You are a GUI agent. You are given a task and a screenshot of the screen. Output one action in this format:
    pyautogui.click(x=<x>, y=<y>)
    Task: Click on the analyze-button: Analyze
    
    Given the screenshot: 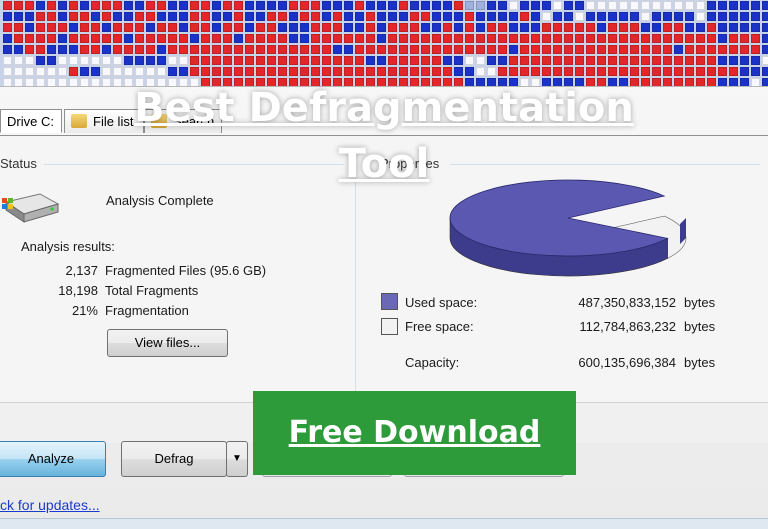 What is the action you would take?
    pyautogui.click(x=53, y=459)
    